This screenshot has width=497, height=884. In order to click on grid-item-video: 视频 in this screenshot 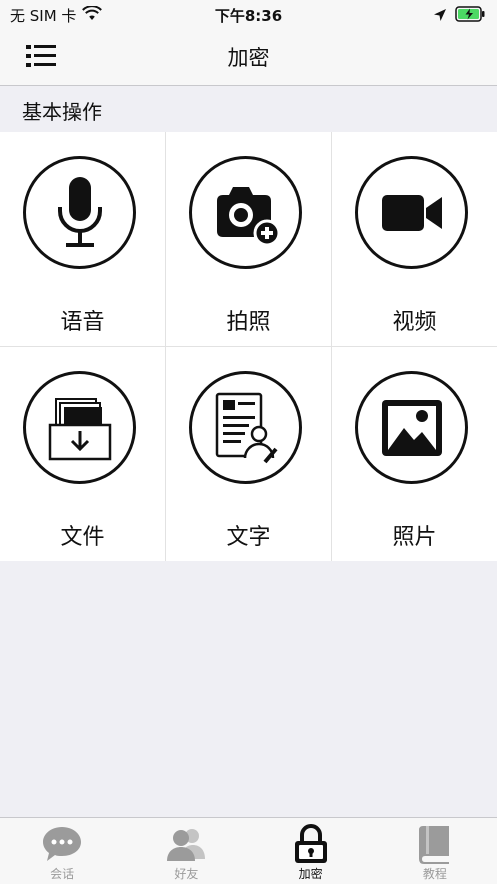, I will do `click(414, 239)`.